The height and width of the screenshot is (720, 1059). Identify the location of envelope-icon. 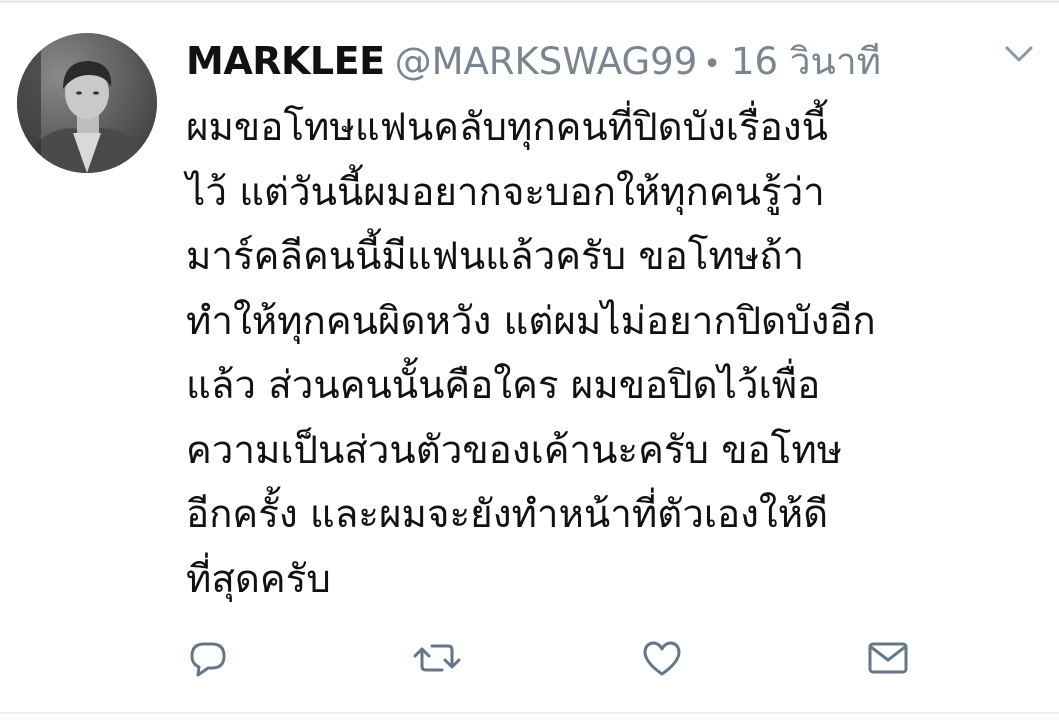
(888, 658).